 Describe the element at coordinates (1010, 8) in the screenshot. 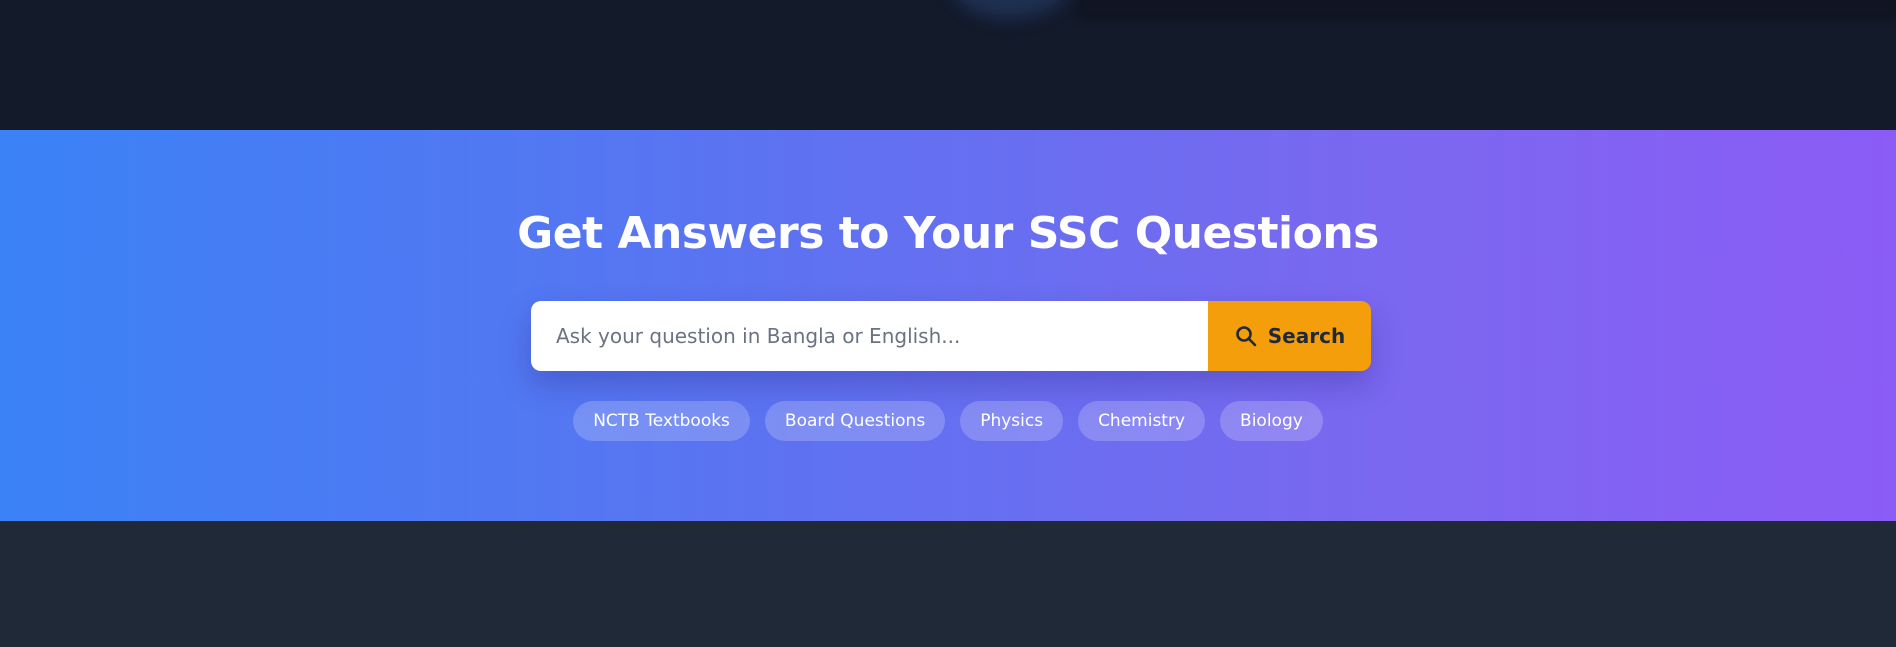

I see `decorative-orb` at that location.